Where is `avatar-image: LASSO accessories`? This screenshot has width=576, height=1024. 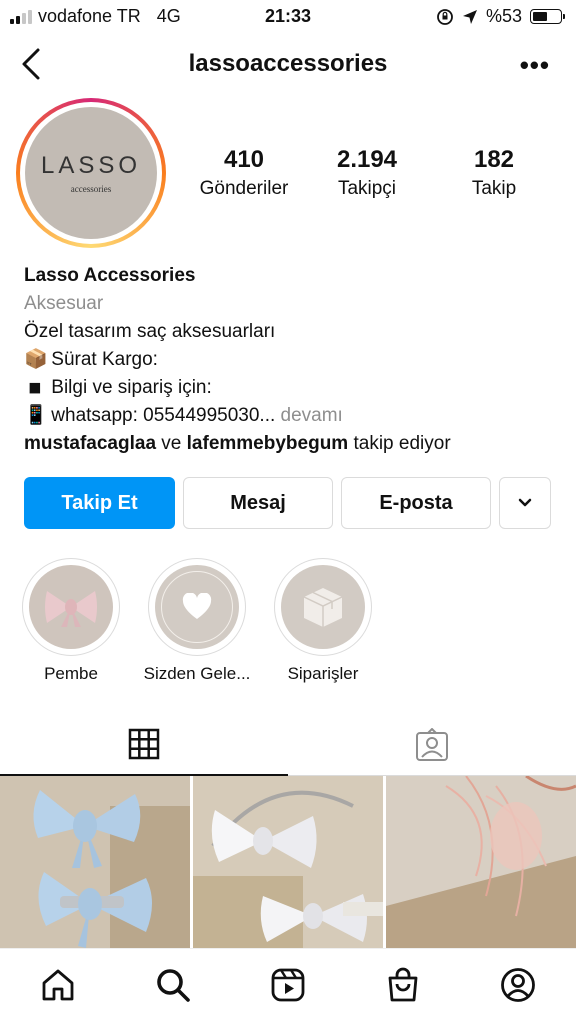
avatar-image: LASSO accessories is located at coordinates (91, 173).